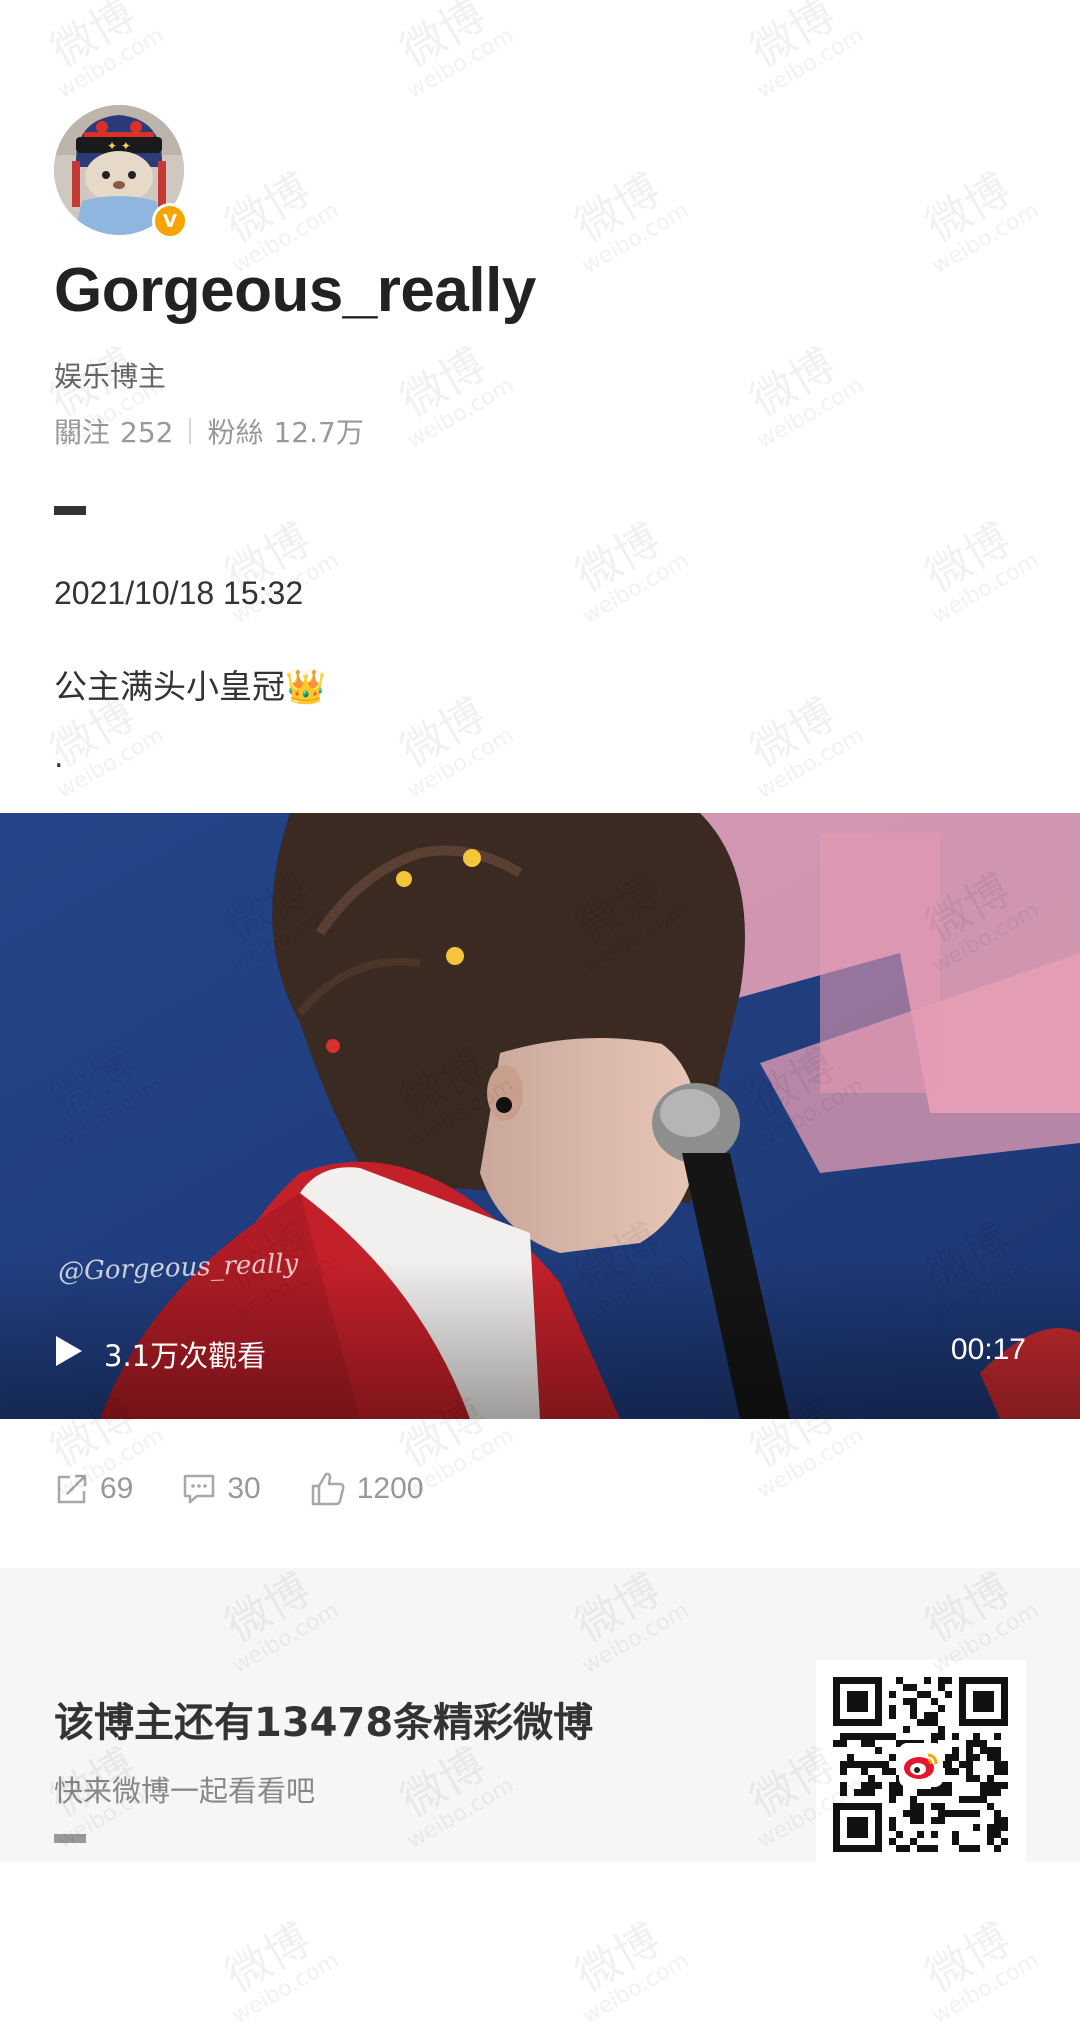 This screenshot has width=1080, height=2029. Describe the element at coordinates (221, 1489) in the screenshot. I see `comment-button: 30` at that location.